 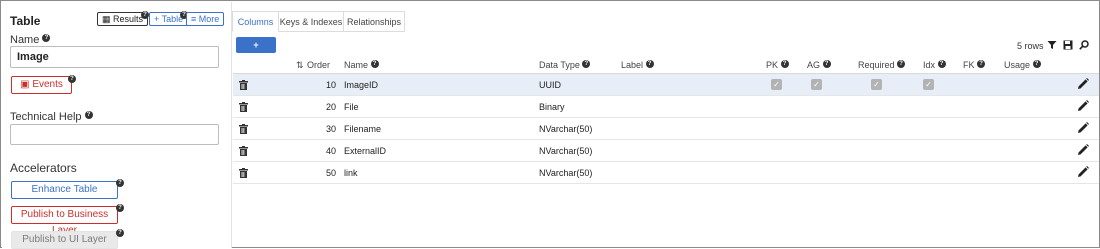 What do you see at coordinates (776, 84) in the screenshot?
I see `pk-checkbox: ✓` at bounding box center [776, 84].